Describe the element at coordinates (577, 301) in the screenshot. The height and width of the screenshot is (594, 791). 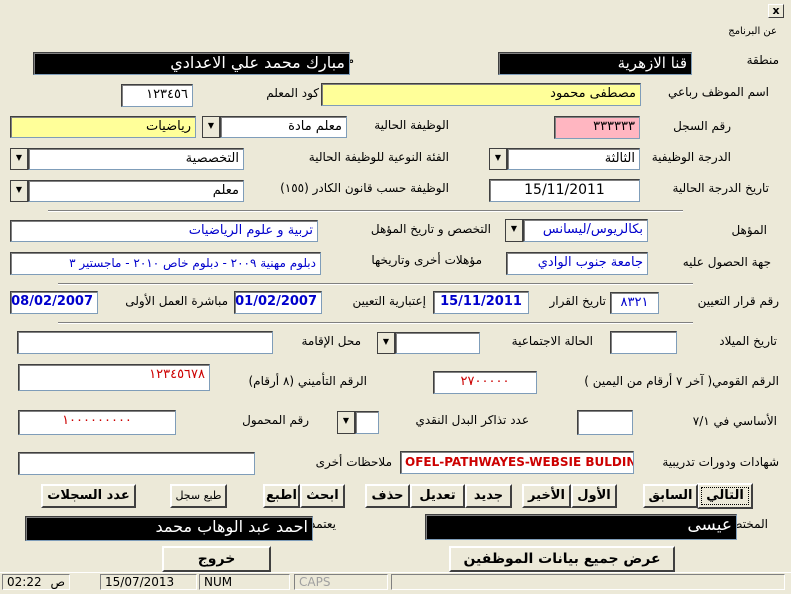
I see `decision-date-label: تاريخ القرار` at that location.